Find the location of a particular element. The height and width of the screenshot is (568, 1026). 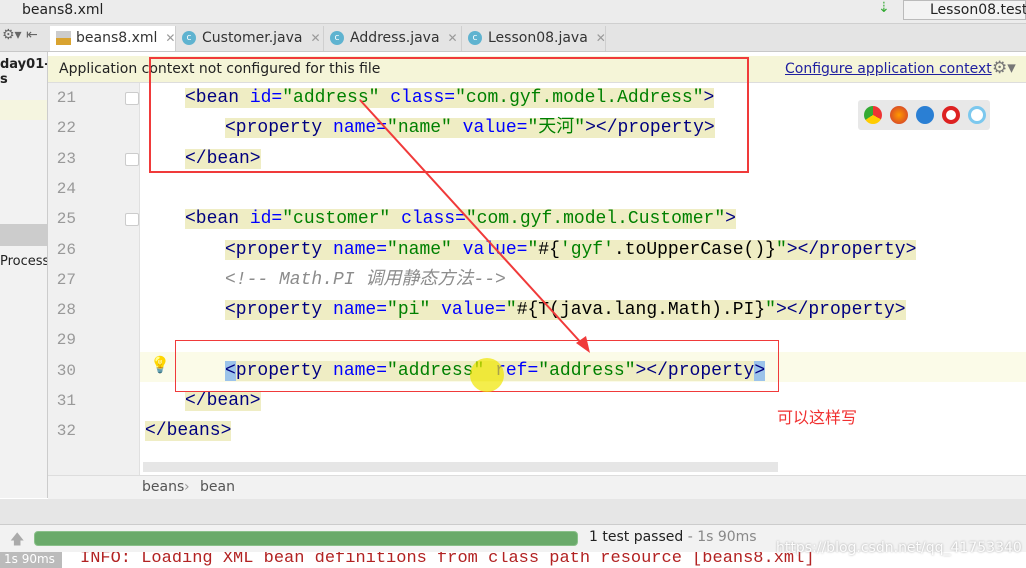

test-progress-bar is located at coordinates (306, 538).